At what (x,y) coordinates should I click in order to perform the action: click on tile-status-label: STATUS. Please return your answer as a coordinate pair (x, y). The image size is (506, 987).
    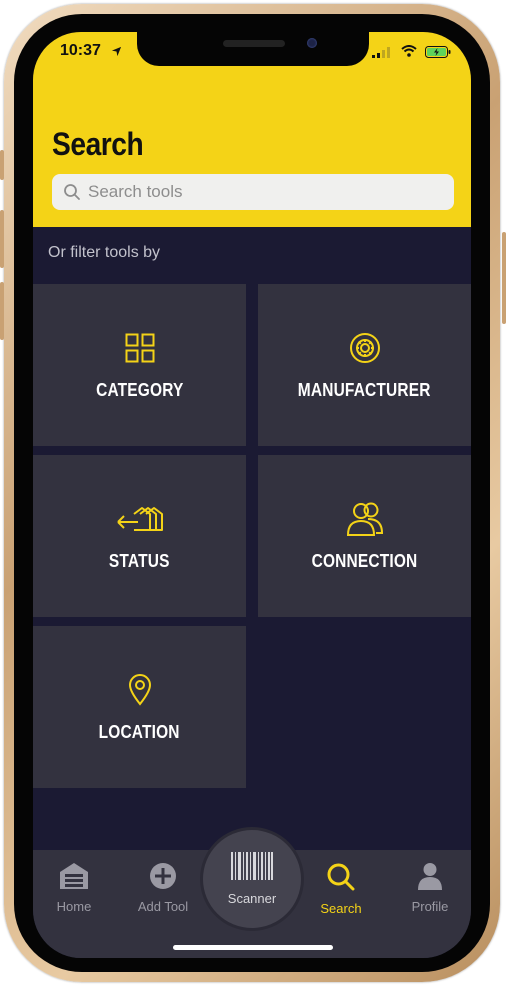
    Looking at the image, I should click on (139, 560).